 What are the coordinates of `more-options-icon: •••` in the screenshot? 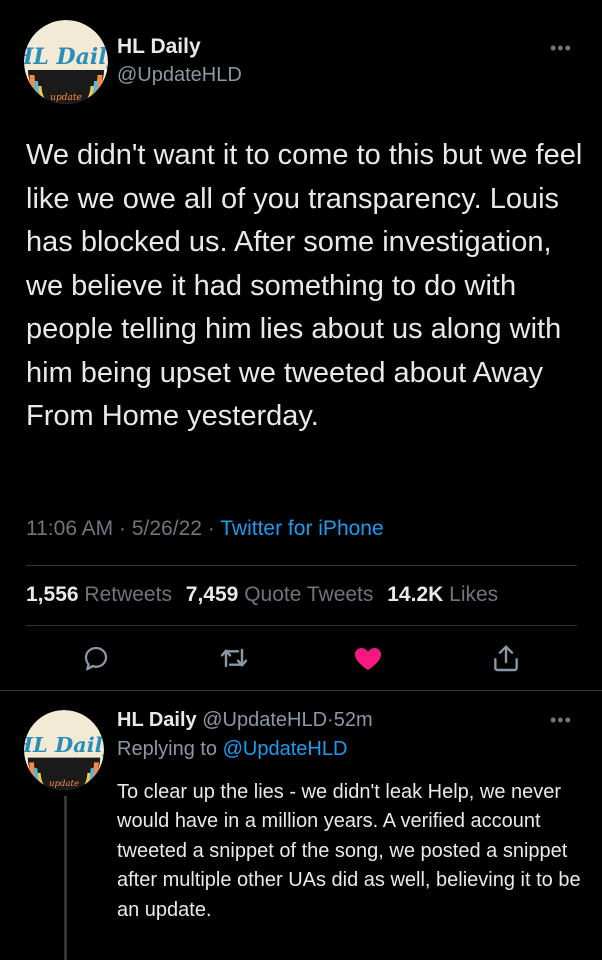 It's located at (561, 48).